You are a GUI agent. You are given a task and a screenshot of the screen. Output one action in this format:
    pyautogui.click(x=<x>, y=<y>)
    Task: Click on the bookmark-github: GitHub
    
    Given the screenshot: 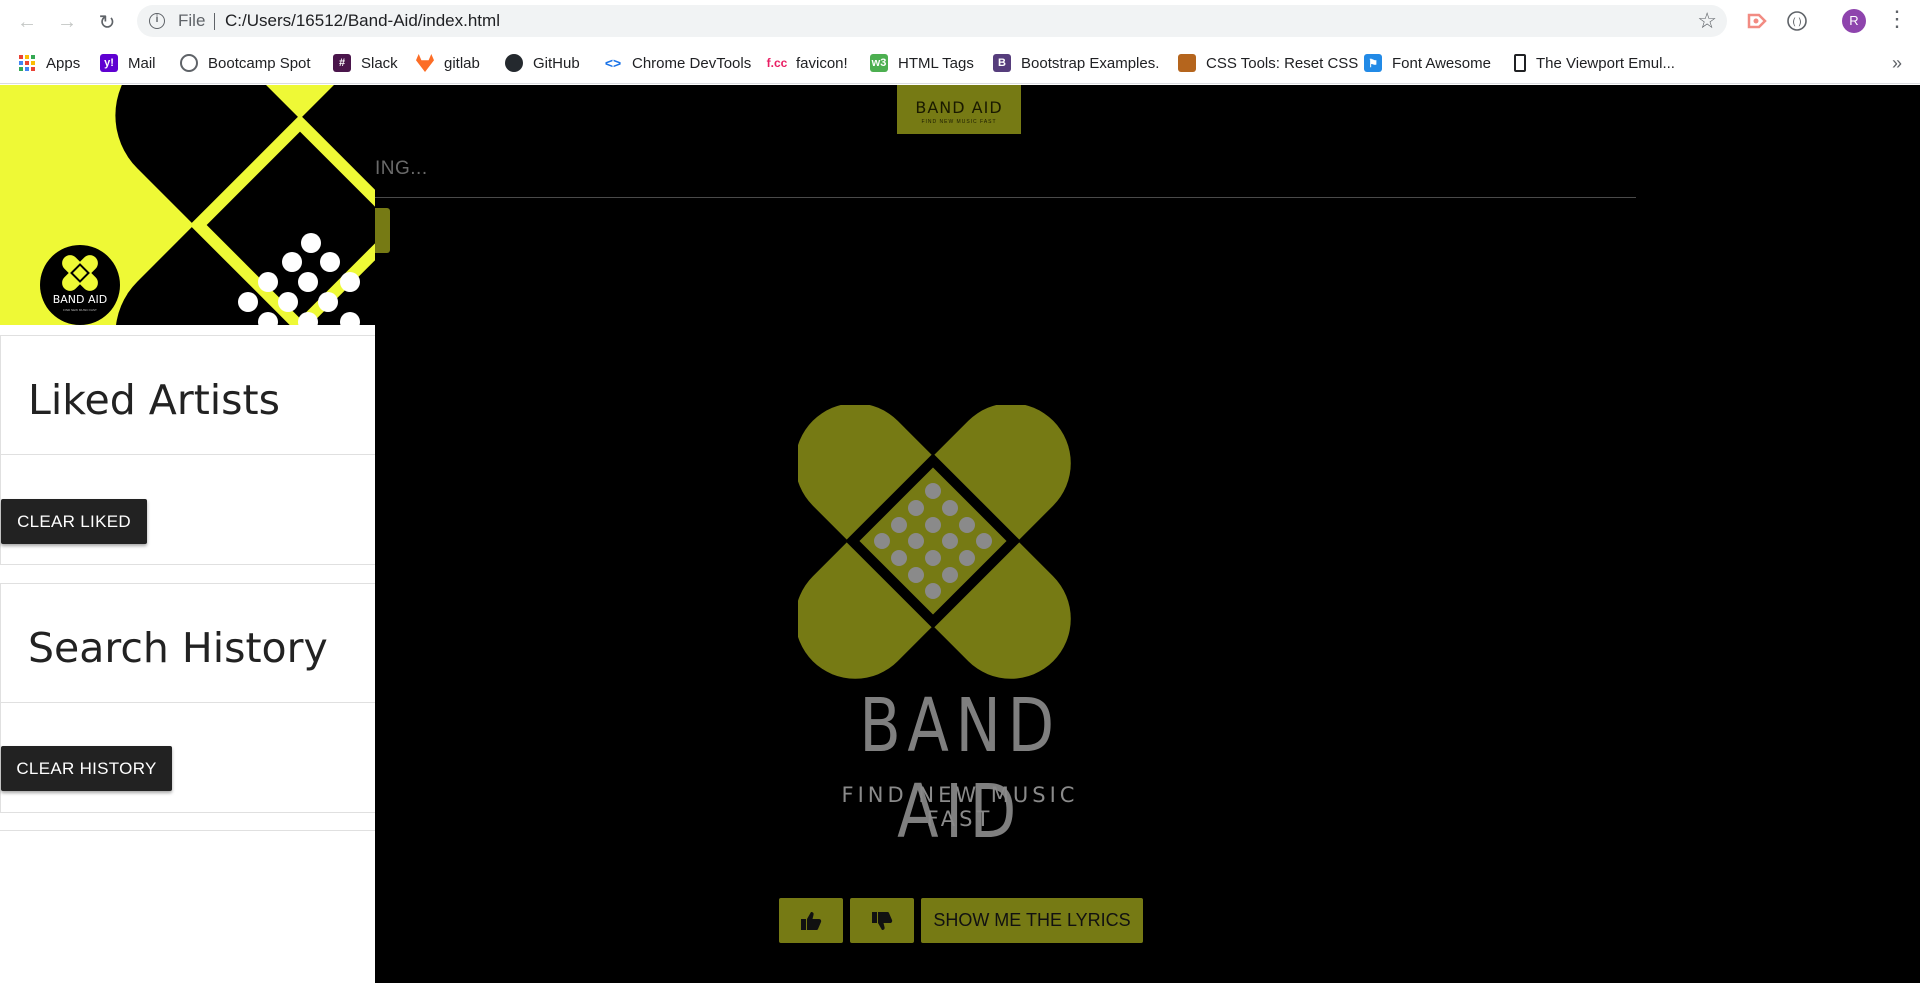 What is the action you would take?
    pyautogui.click(x=542, y=63)
    